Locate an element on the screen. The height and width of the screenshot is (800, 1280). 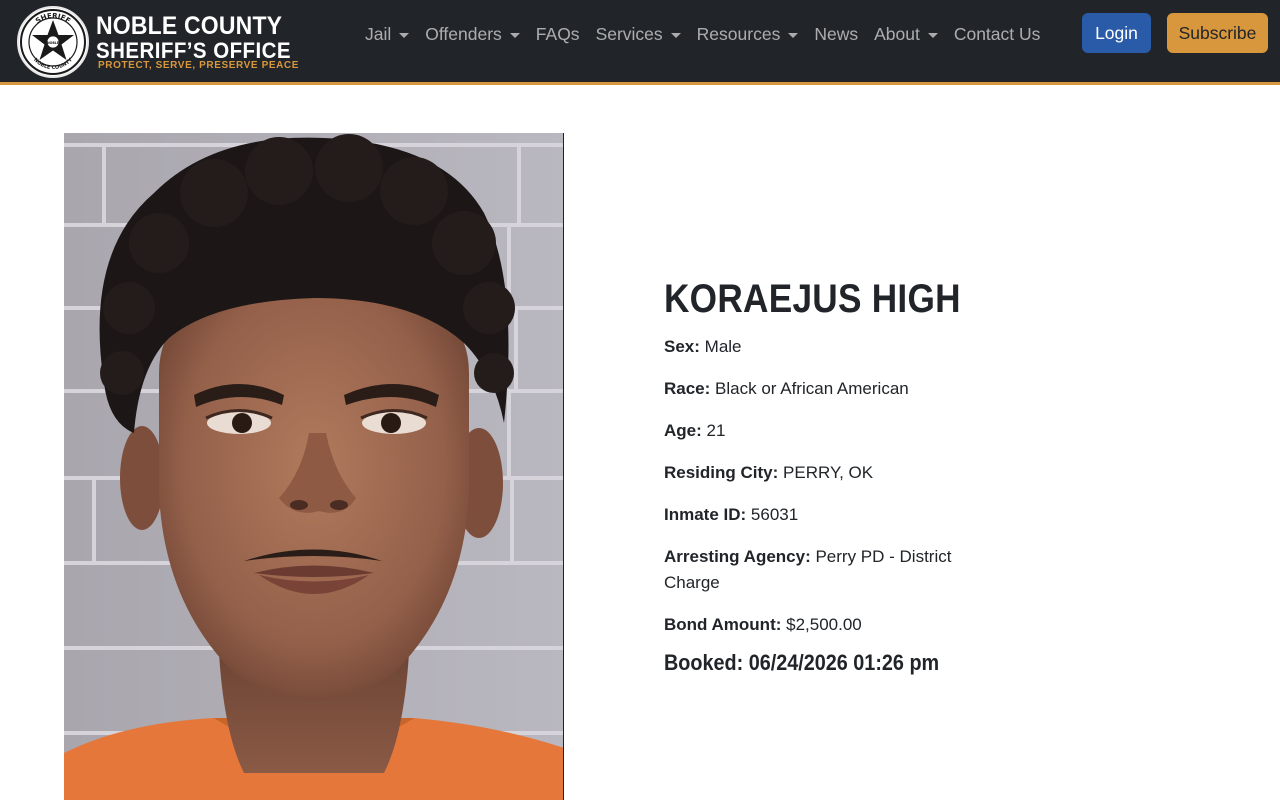
field-label: Residing City: is located at coordinates (721, 472).